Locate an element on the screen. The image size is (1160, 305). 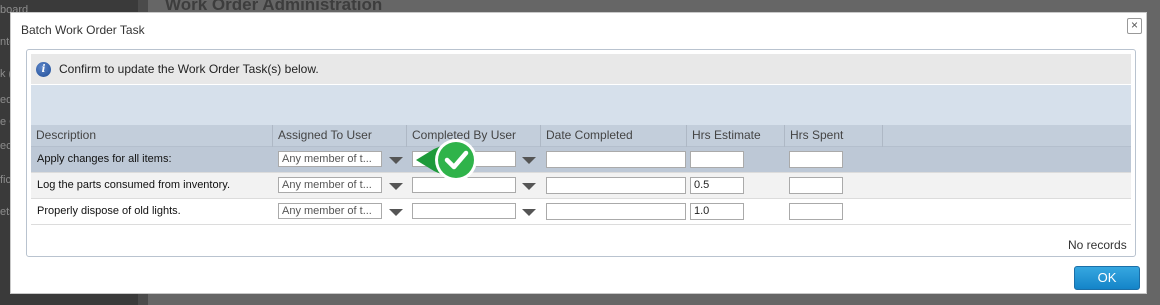
checkmark-callout-icon is located at coordinates (446, 160).